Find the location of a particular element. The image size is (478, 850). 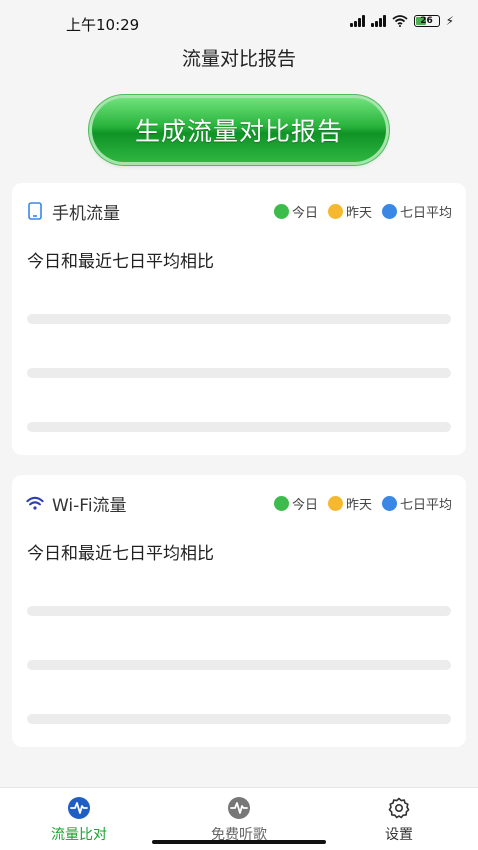

home-indicator is located at coordinates (239, 842).